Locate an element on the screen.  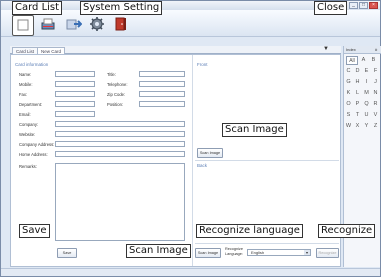
name-field is located at coordinates (75, 74).